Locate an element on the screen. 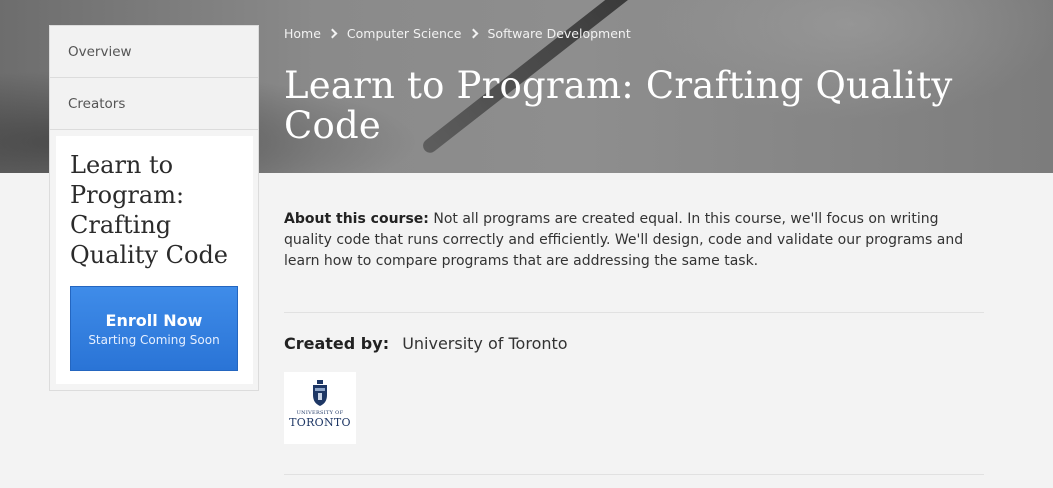 The image size is (1053, 488). card-course-title: Learn to Program: Crafting Quality Code is located at coordinates (149, 210).